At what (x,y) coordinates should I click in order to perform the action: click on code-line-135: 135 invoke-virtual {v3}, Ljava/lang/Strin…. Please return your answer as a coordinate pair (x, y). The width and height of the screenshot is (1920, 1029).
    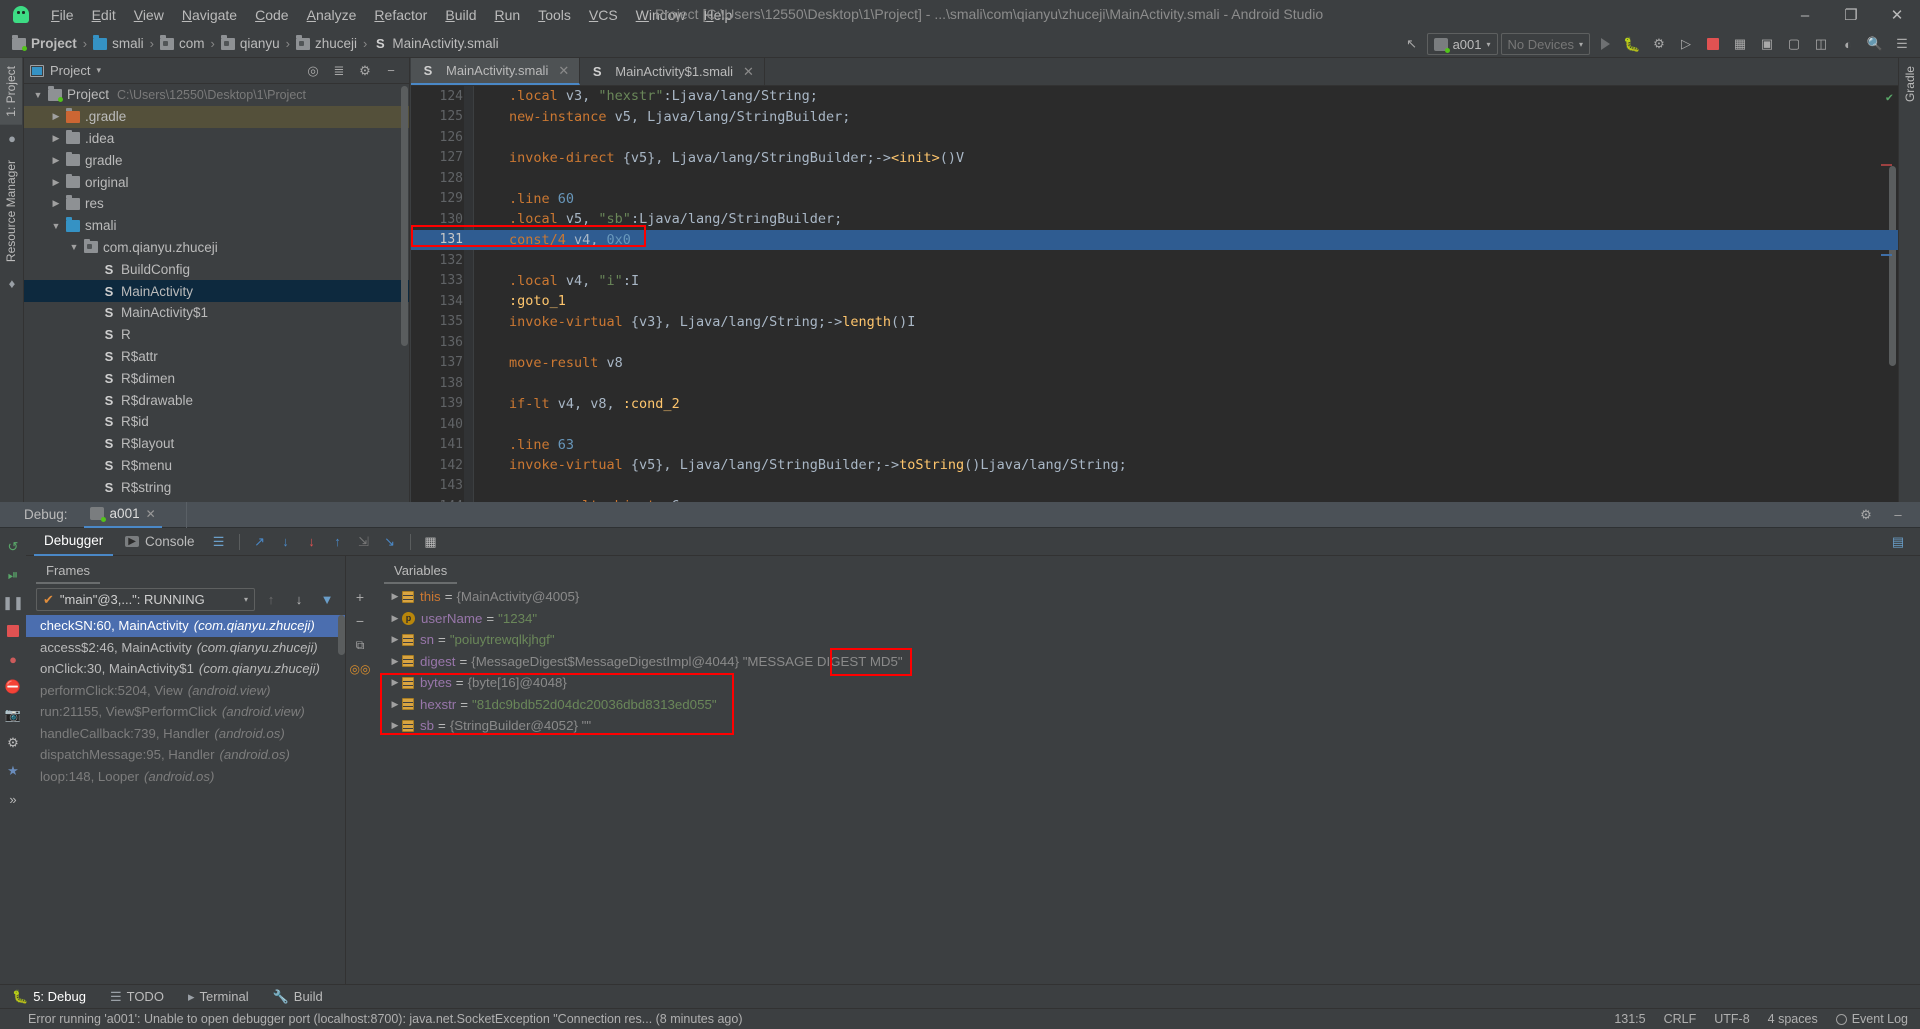
    Looking at the image, I should click on (1154, 322).